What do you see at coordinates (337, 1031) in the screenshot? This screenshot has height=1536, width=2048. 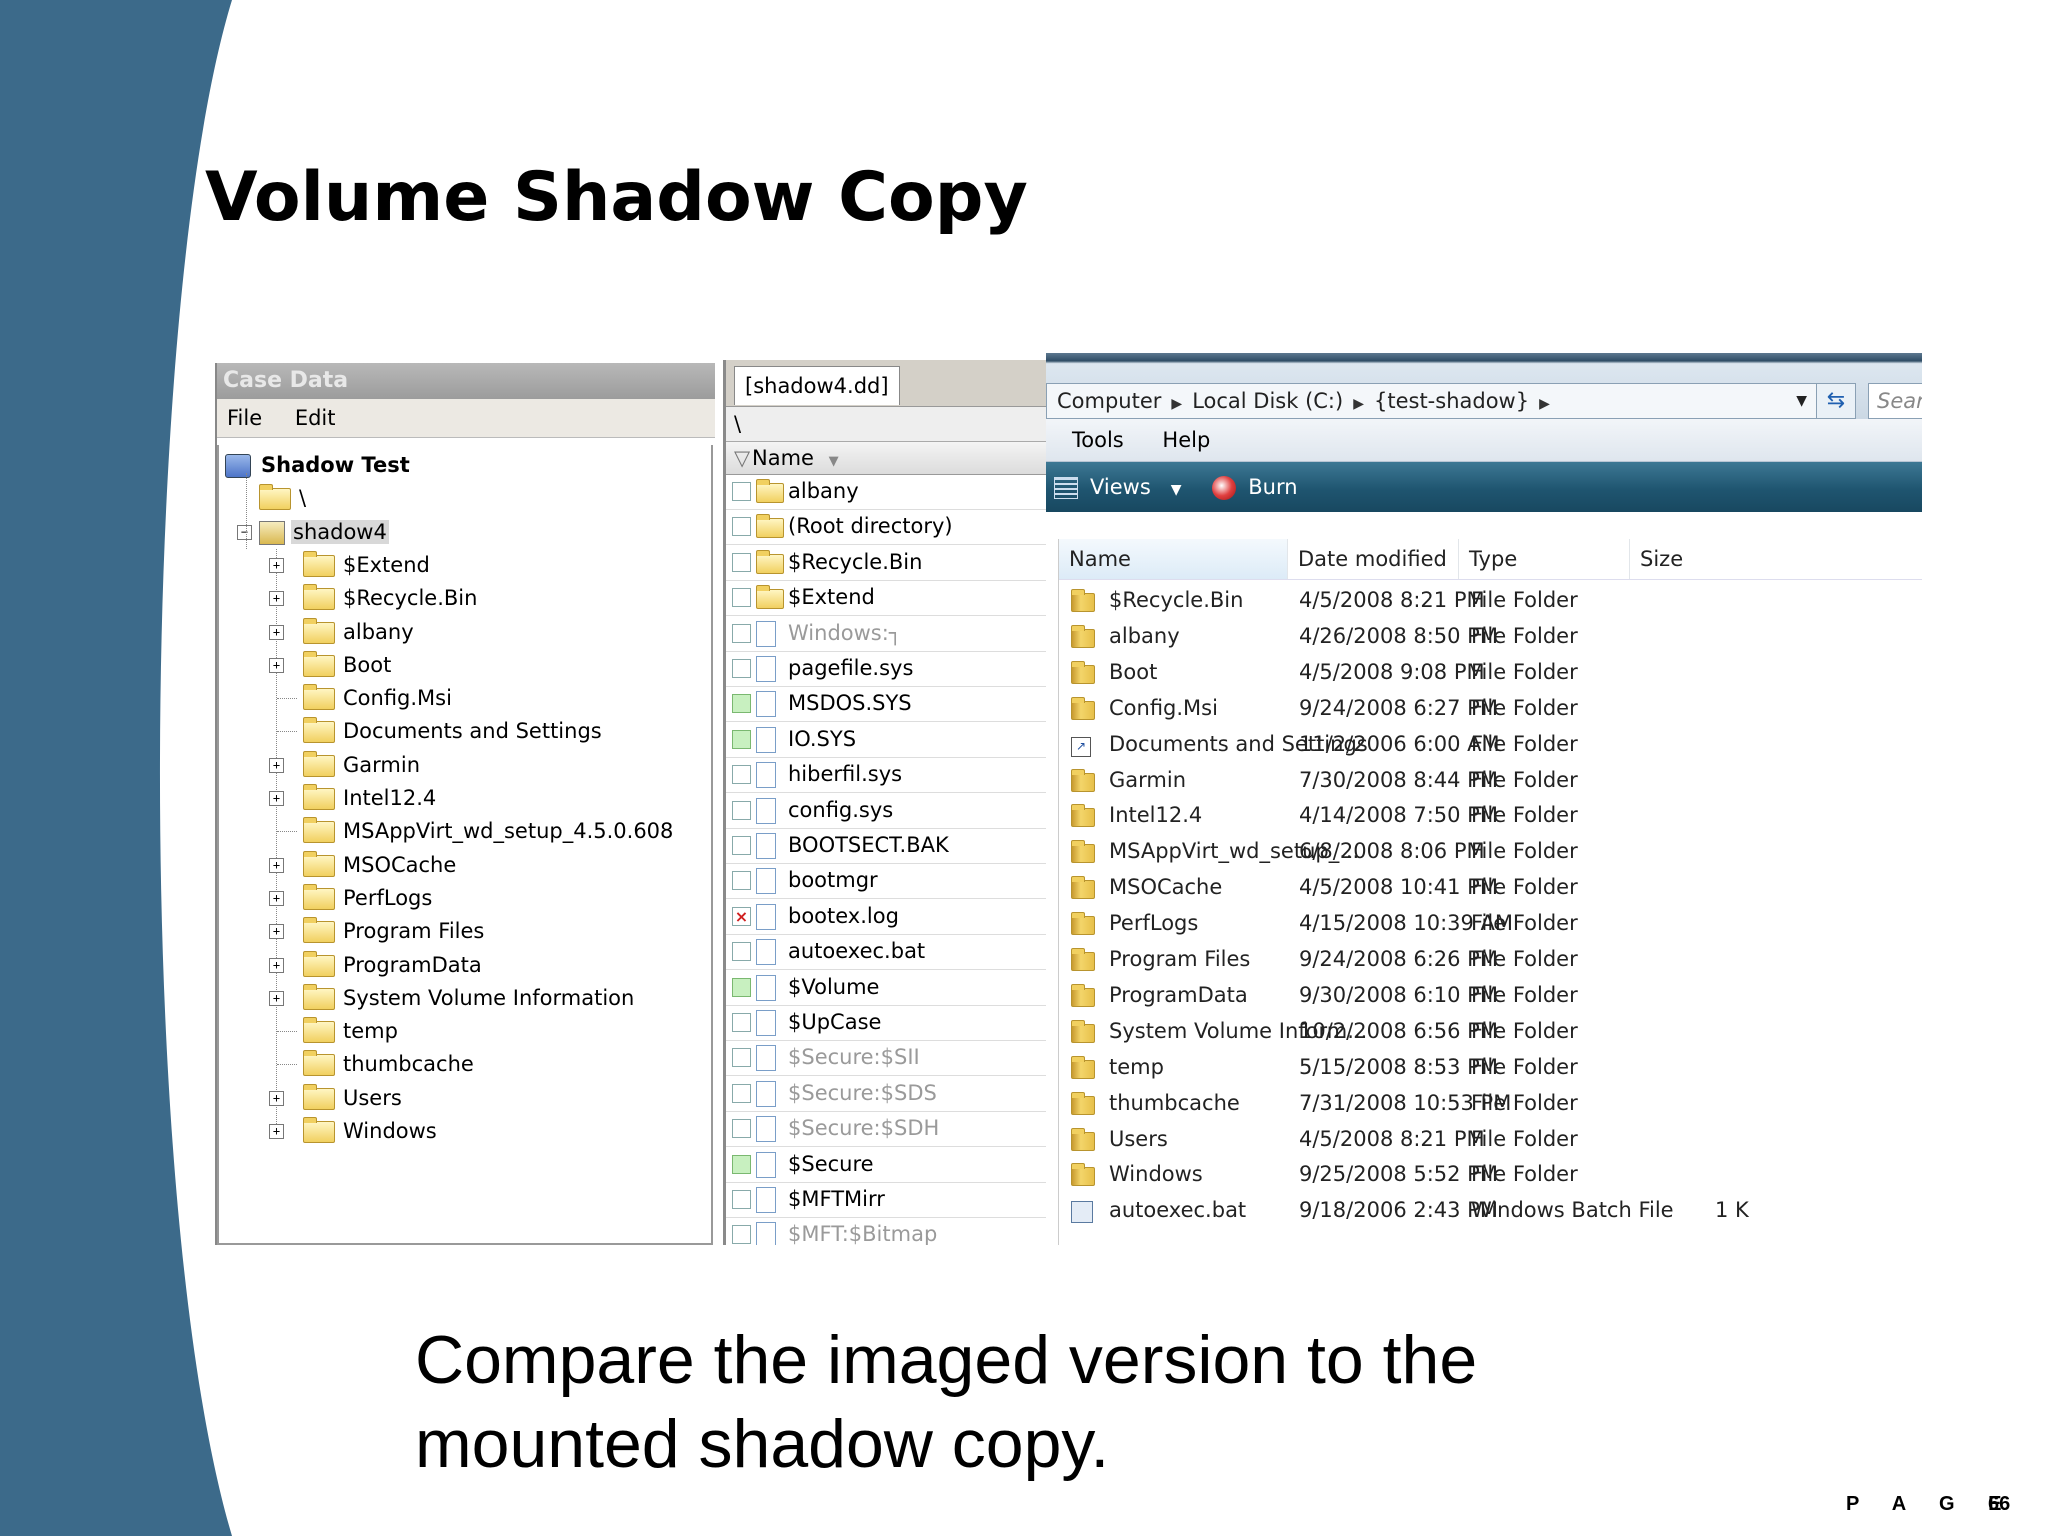 I see `tree-item: temp` at bounding box center [337, 1031].